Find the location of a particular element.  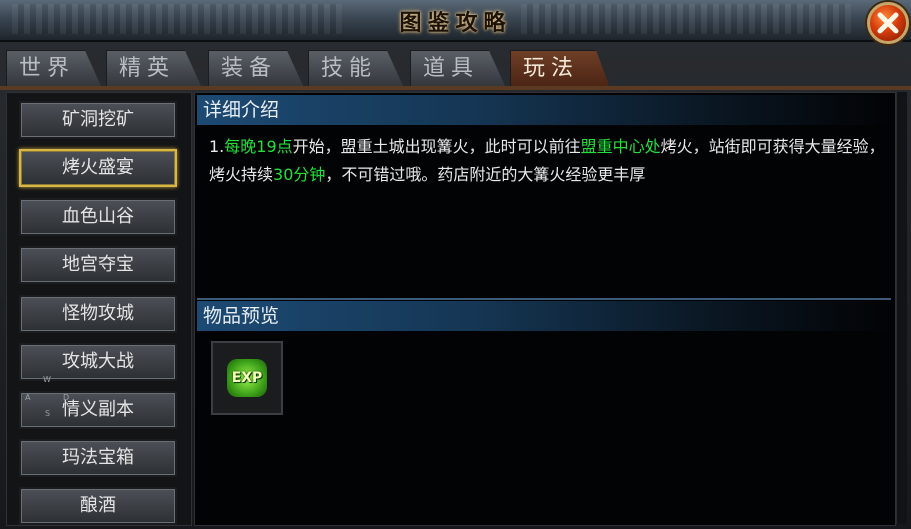

list-item-brewing: 酿酒 is located at coordinates (98, 506).